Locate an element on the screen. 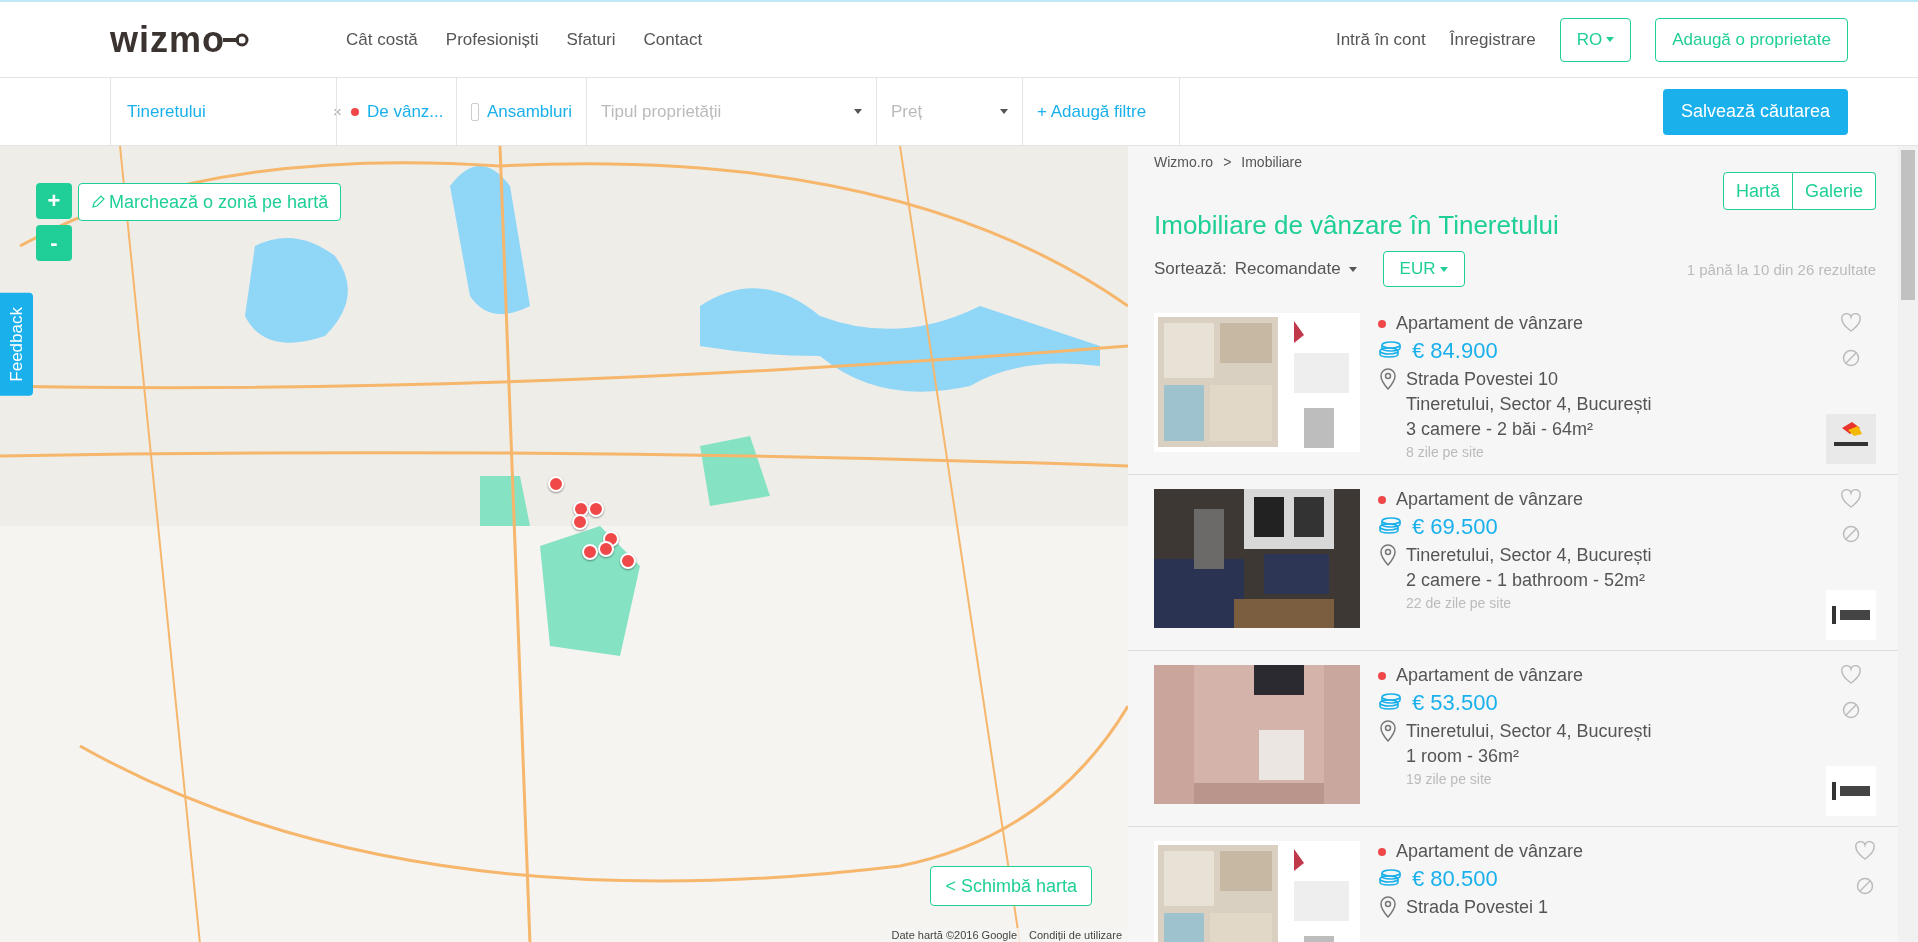  page-title: Imobiliare de vânzare în Tineretului is located at coordinates (1357, 225).